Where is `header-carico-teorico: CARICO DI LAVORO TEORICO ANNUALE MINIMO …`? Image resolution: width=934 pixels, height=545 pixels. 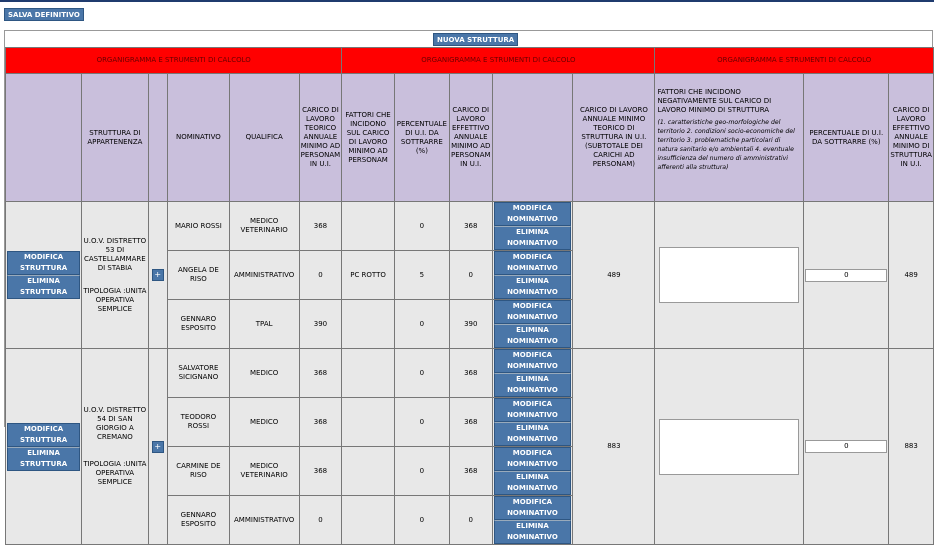
header-carico-teorico: CARICO DI LAVORO TEORICO ANNUALE MINIMO … is located at coordinates (320, 137).